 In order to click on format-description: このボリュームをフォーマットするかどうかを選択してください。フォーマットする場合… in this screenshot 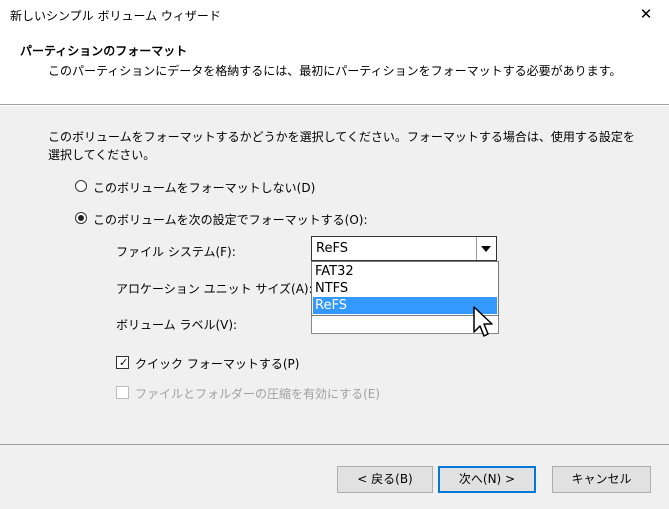, I will do `click(341, 146)`.